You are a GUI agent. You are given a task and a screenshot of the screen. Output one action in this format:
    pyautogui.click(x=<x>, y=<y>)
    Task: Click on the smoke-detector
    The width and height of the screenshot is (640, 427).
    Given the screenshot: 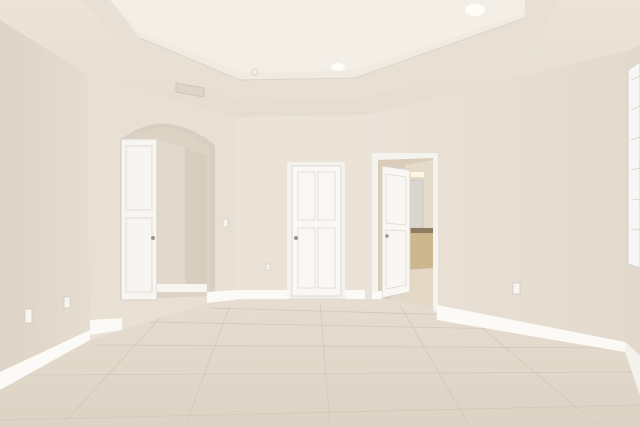 What is the action you would take?
    pyautogui.click(x=255, y=72)
    